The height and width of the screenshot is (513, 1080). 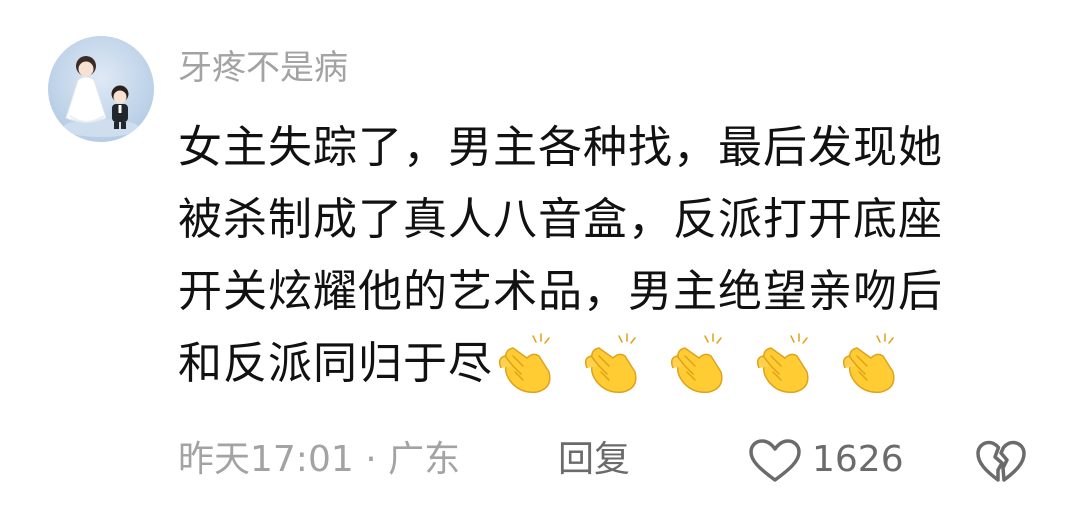 I want to click on heart-outline-icon, so click(x=775, y=460).